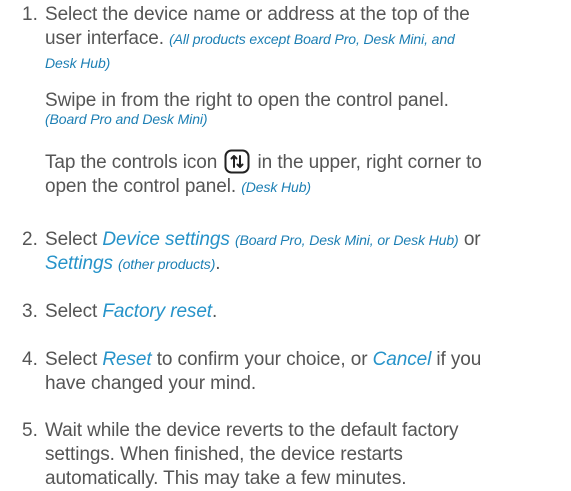 This screenshot has width=571, height=491. I want to click on step-number: 4., so click(30, 359).